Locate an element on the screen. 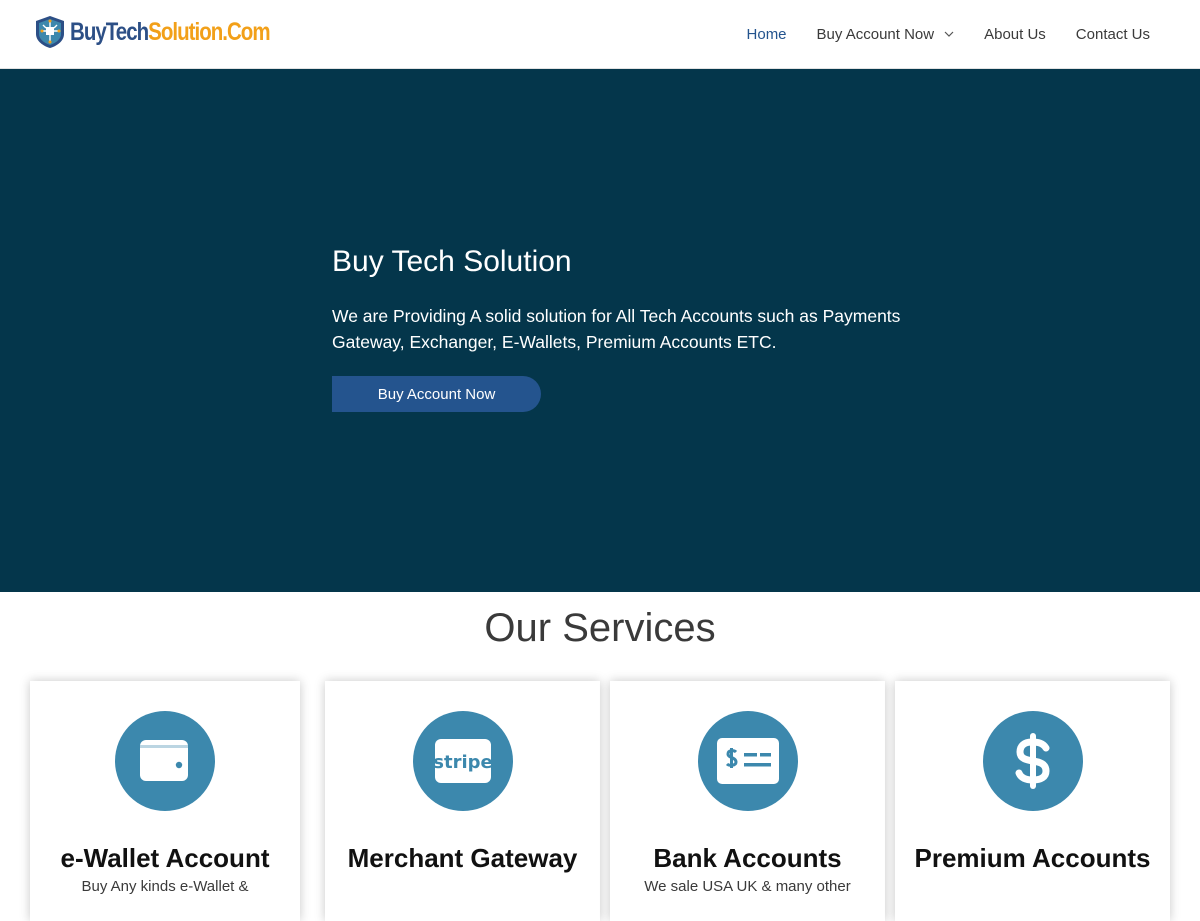  nav-about-us: About Us is located at coordinates (1015, 34).